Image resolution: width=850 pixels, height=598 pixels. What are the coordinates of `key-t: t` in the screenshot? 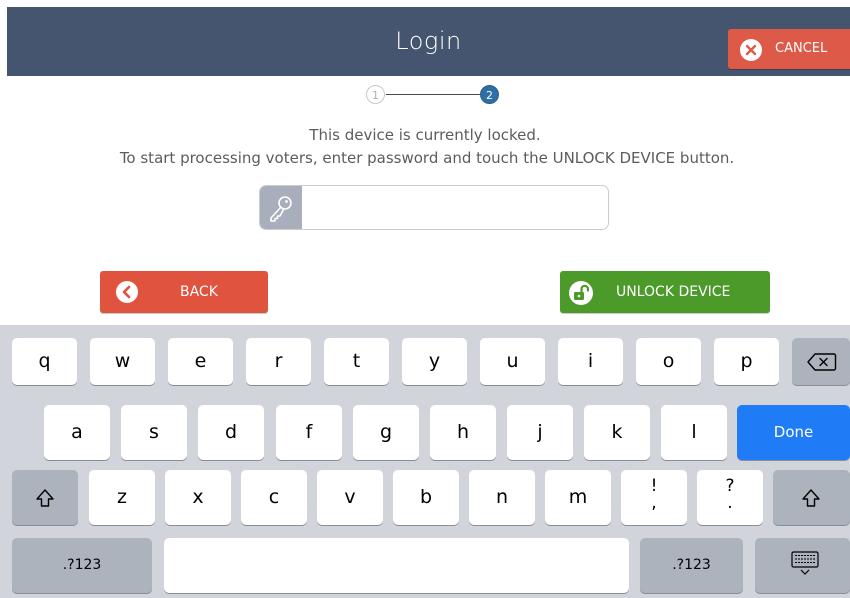 It's located at (356, 361).